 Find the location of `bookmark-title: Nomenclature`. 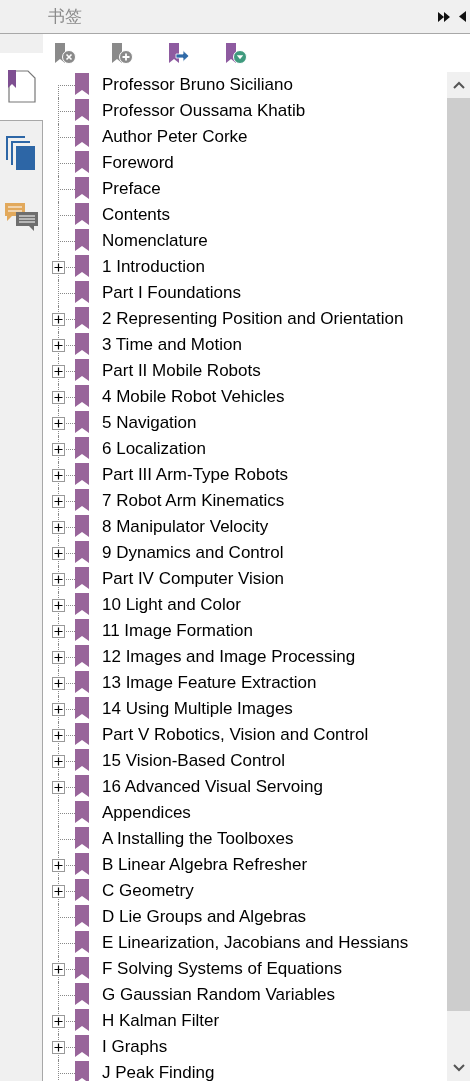

bookmark-title: Nomenclature is located at coordinates (155, 241).